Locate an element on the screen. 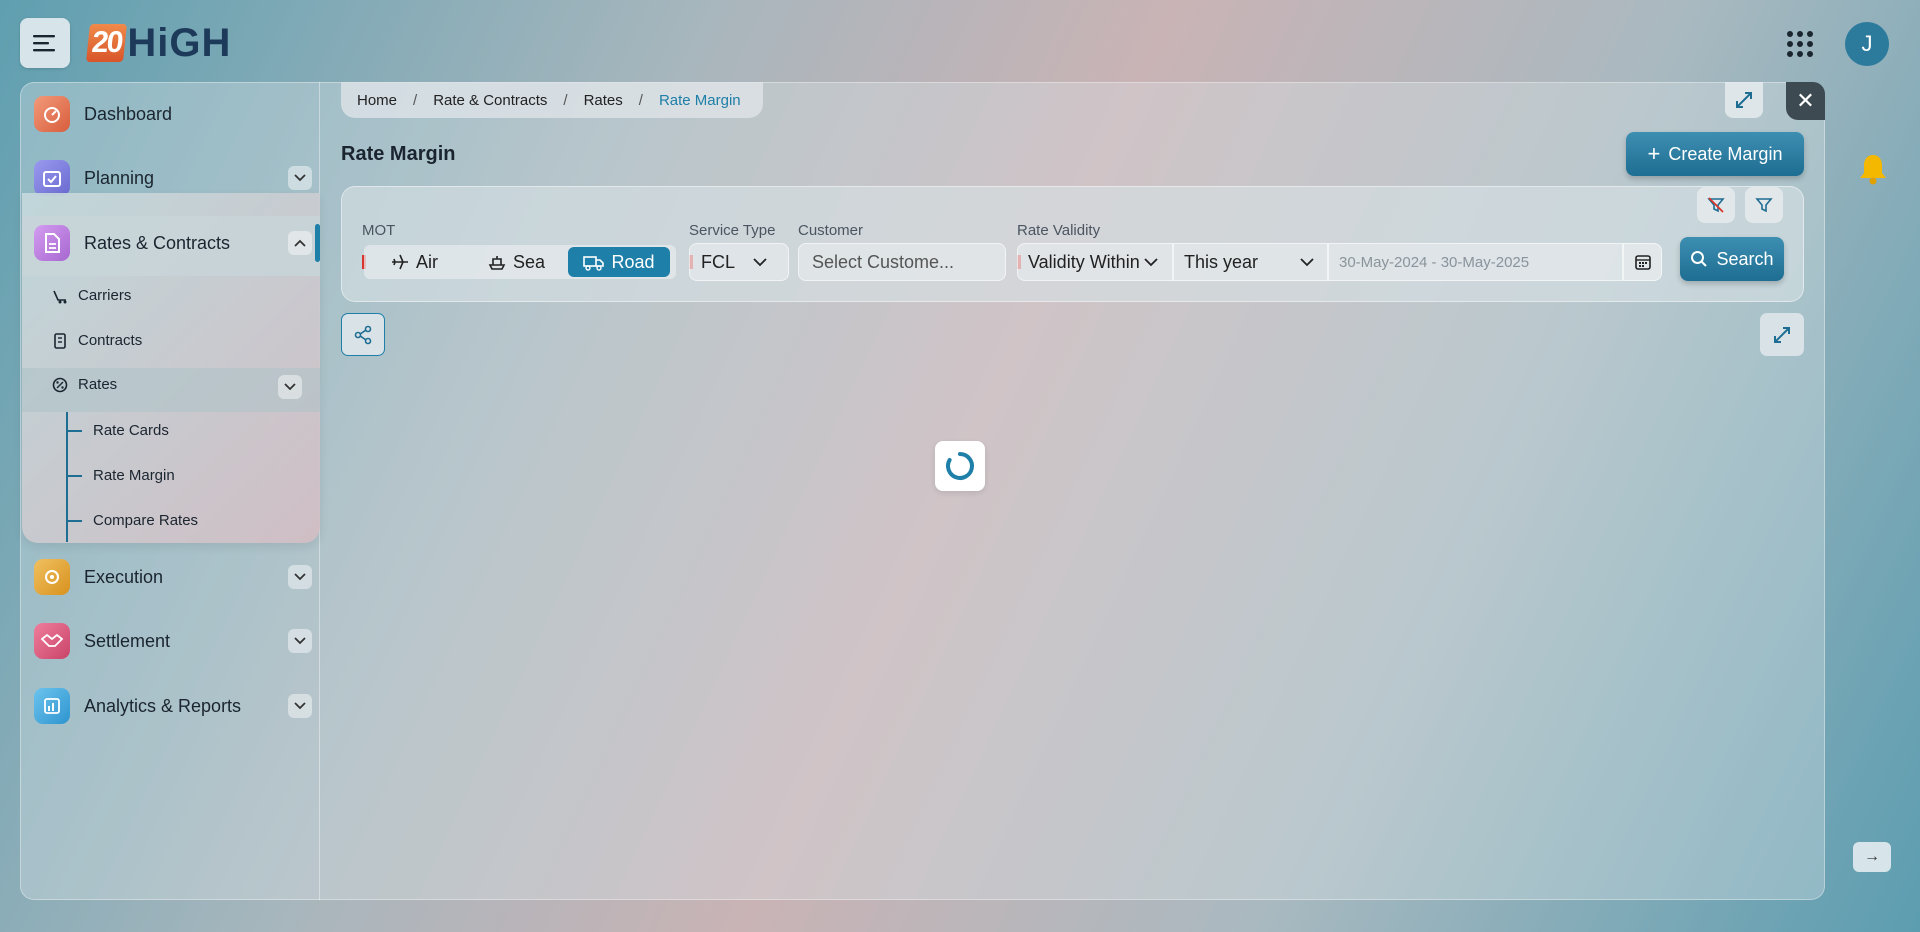 This screenshot has width=1920, height=932. close-button: ✕ is located at coordinates (1805, 101).